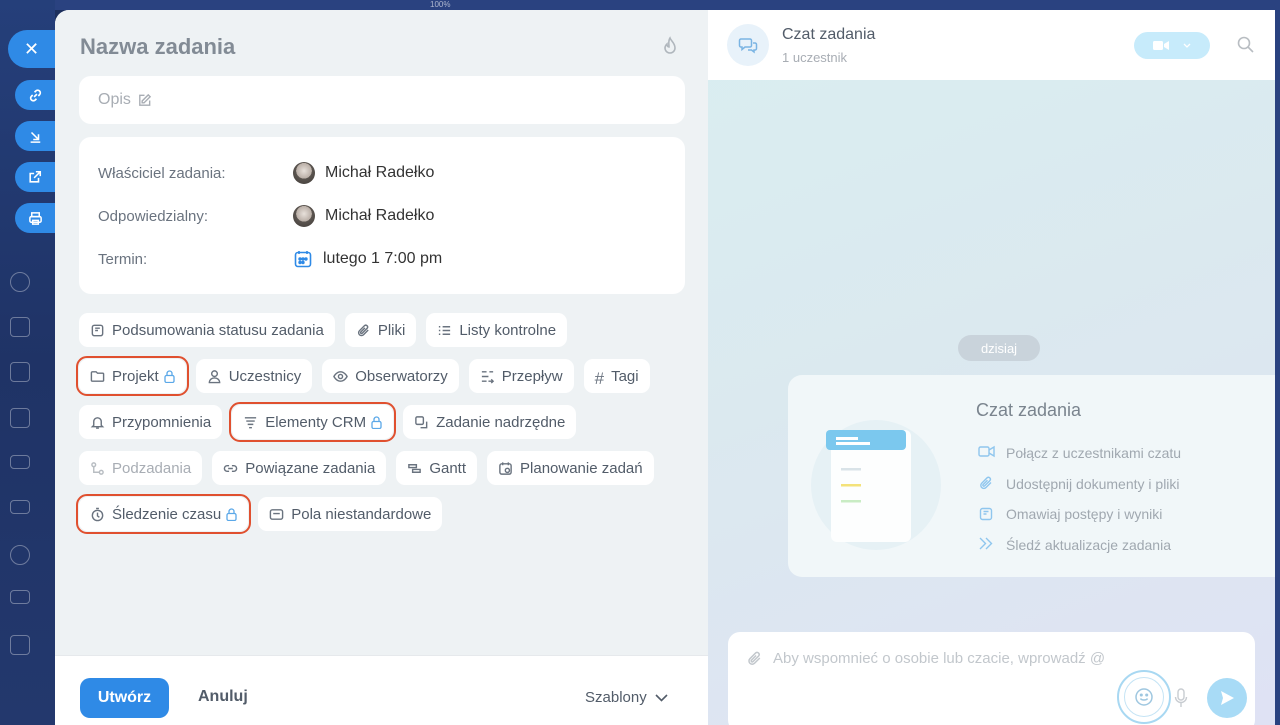 The width and height of the screenshot is (1280, 725). Describe the element at coordinates (421, 422) in the screenshot. I see `parent-task-icon` at that location.